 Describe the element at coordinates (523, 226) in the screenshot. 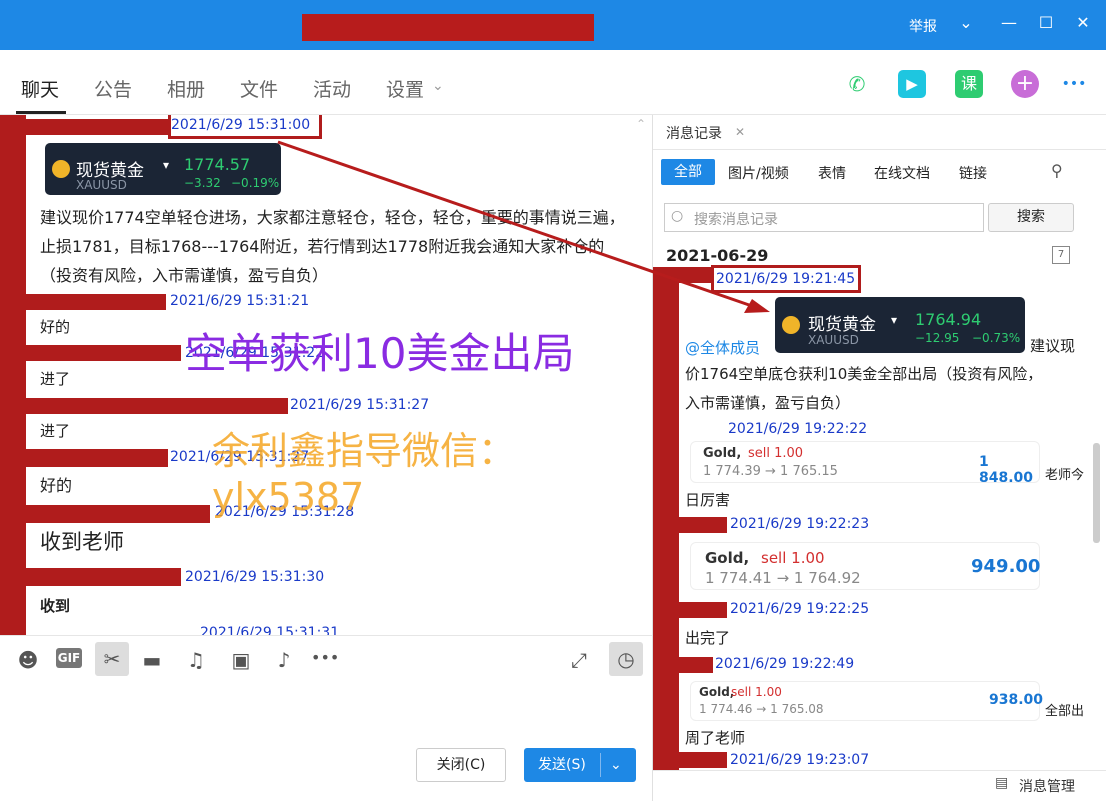

I see `annotation-arrow` at that location.